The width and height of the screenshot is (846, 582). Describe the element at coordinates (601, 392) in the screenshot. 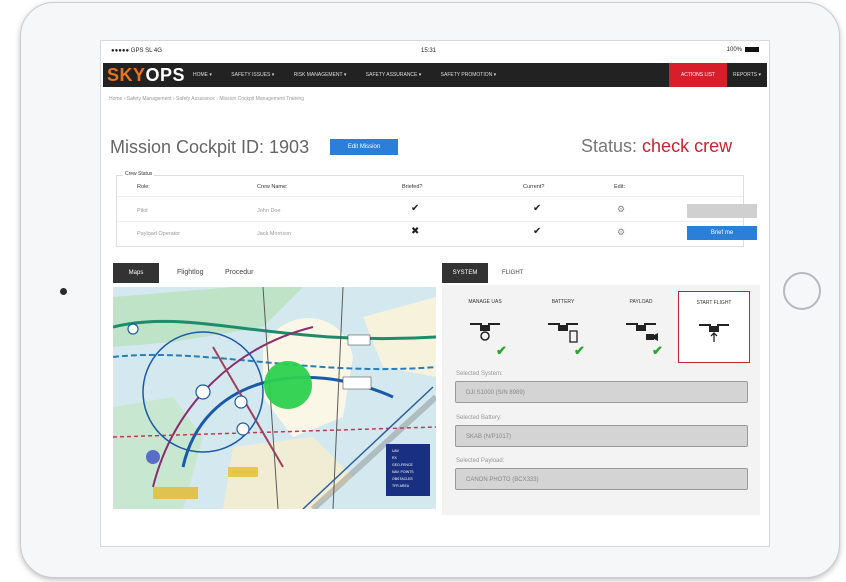

I see `selected-system-field: DJI S1000 (S/N 8989)` at that location.